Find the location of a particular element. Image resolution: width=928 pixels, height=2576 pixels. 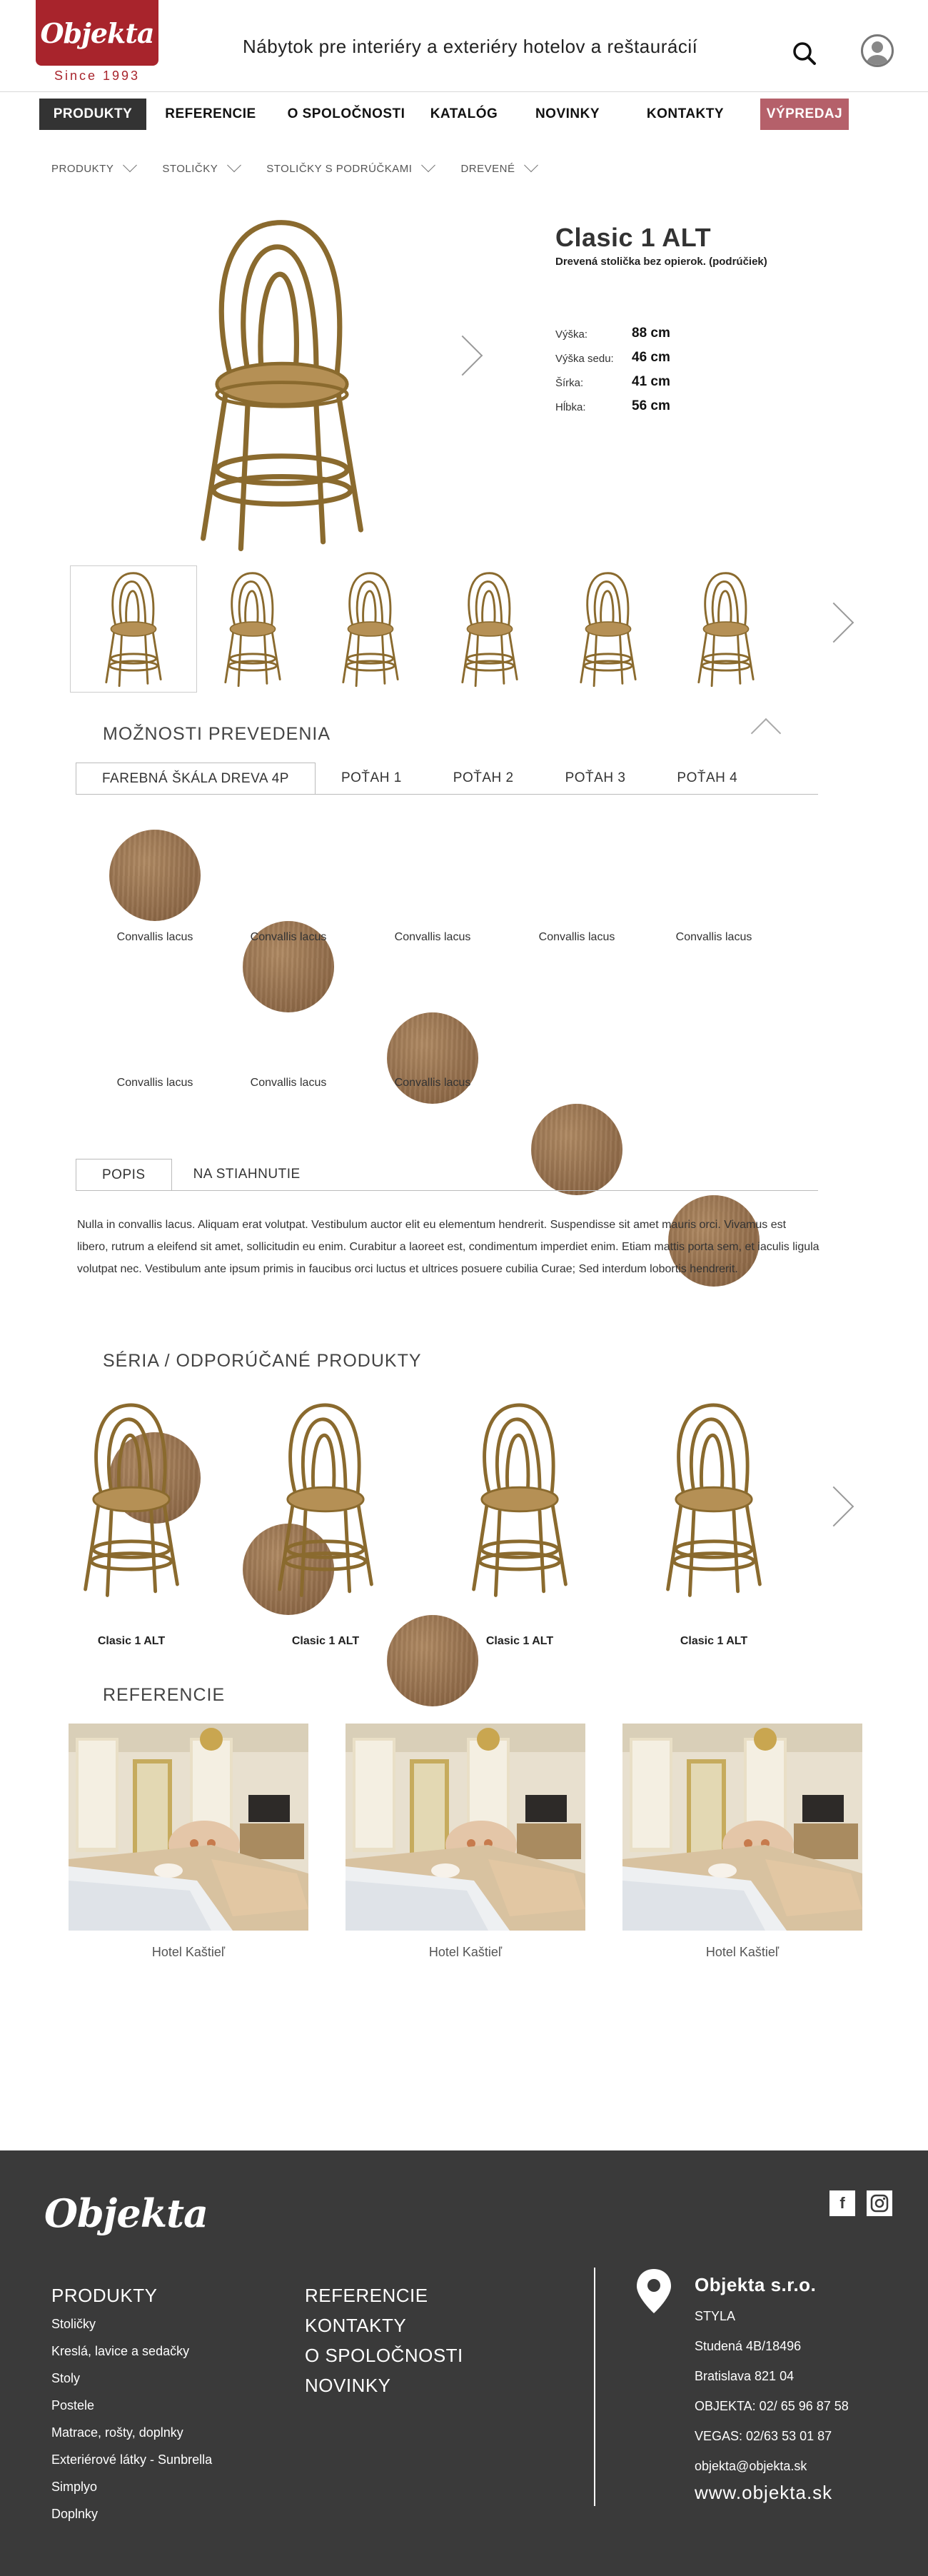

footer-link: Doplnky is located at coordinates (74, 2514).